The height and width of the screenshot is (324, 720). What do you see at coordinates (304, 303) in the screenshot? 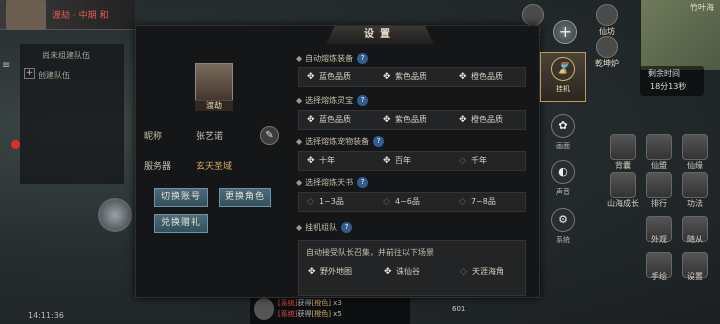
I see `chat-verb: 获得` at bounding box center [304, 303].